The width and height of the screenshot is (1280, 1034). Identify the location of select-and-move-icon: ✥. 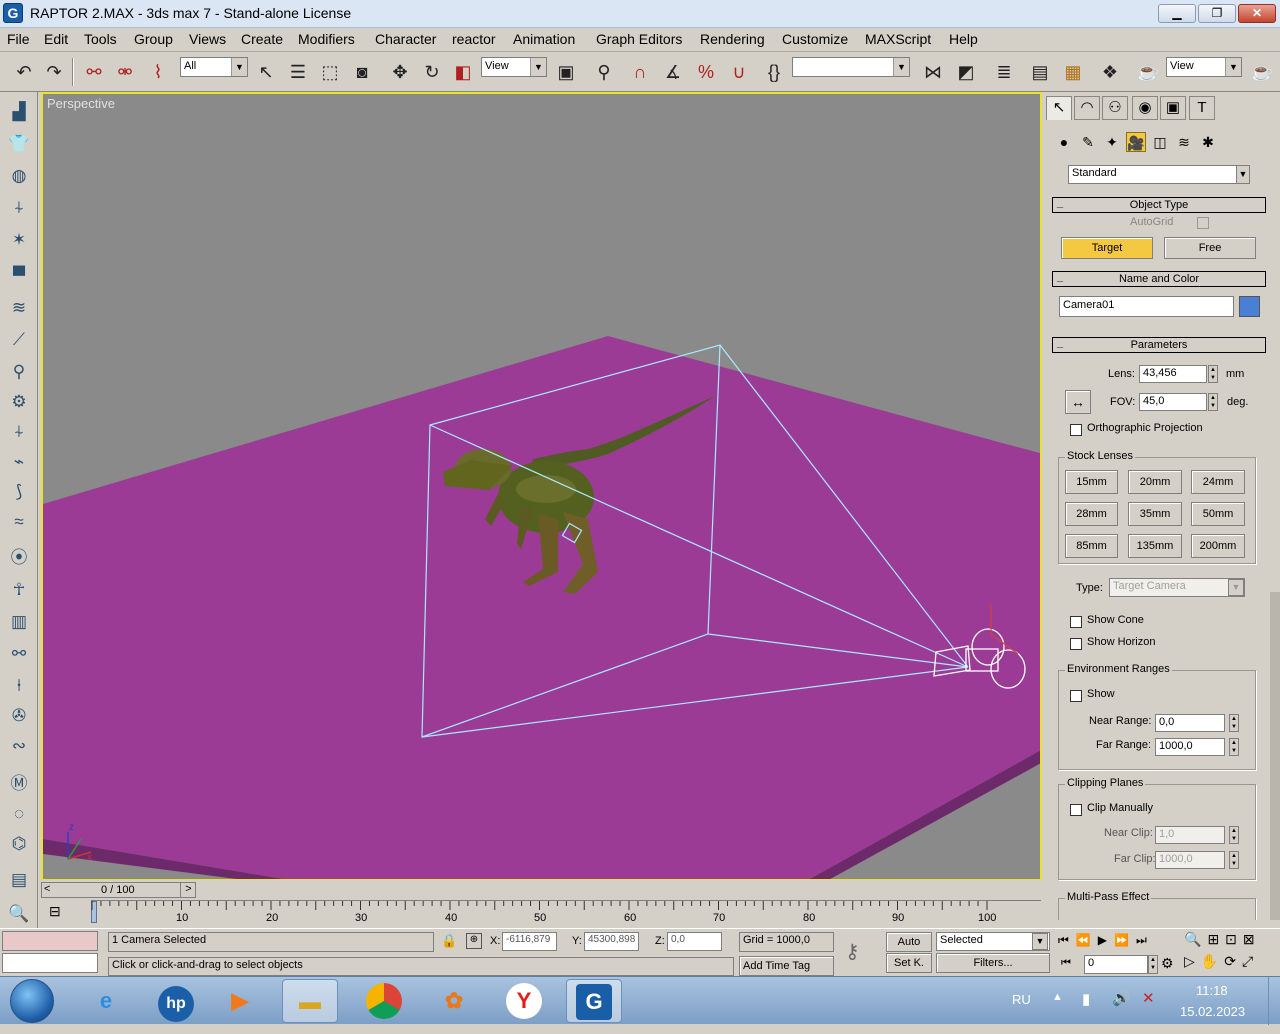
(400, 72).